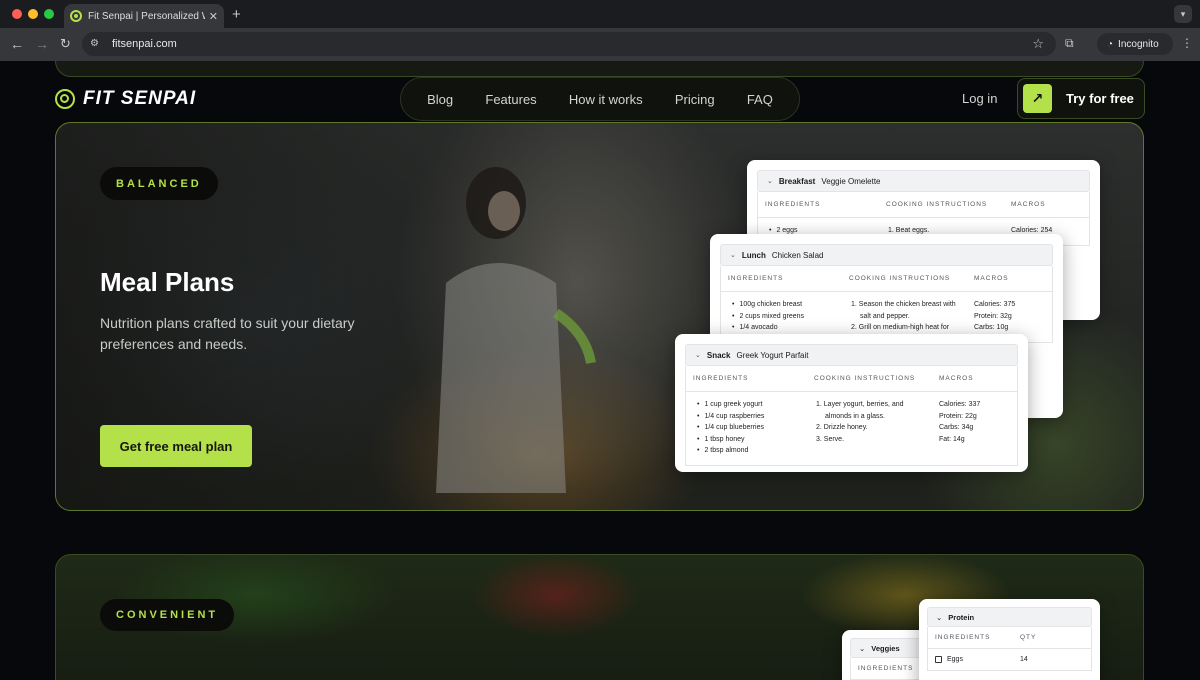 This screenshot has width=1200, height=680. I want to click on veggies-title: Veggies, so click(885, 648).